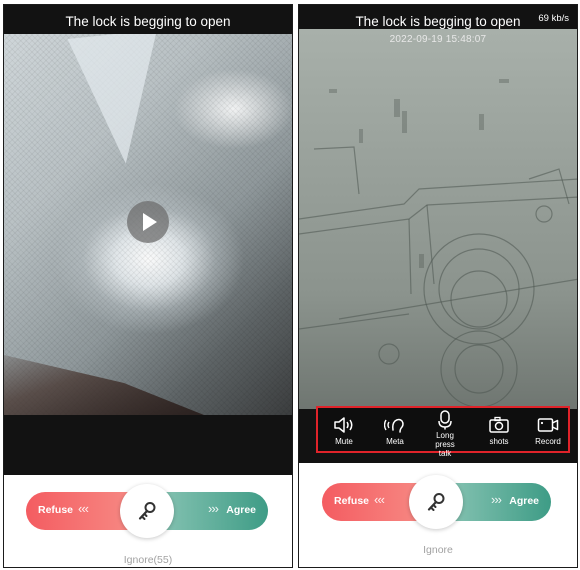 The height and width of the screenshot is (570, 580). I want to click on mute-button: Mute, so click(344, 430).